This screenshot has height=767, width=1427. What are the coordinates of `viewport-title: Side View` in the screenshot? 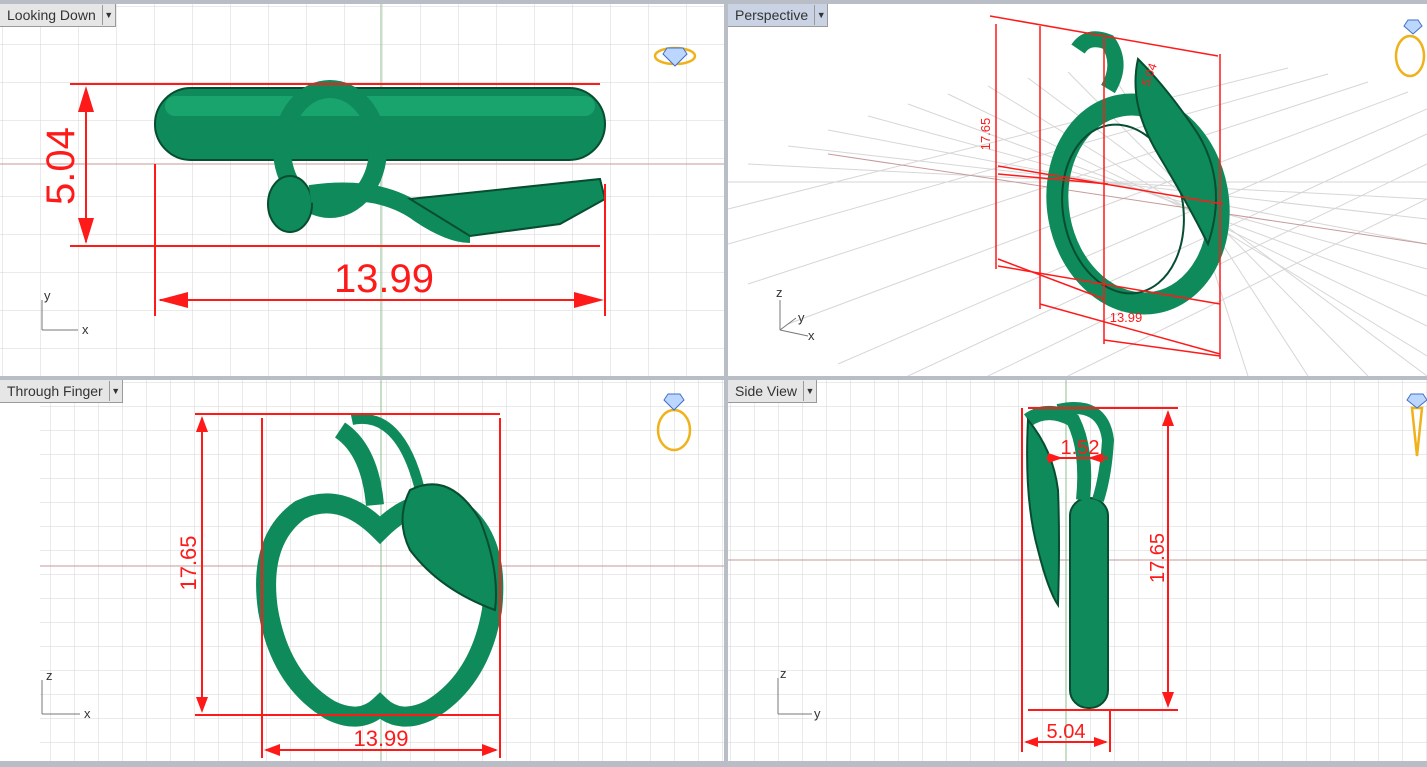 It's located at (766, 391).